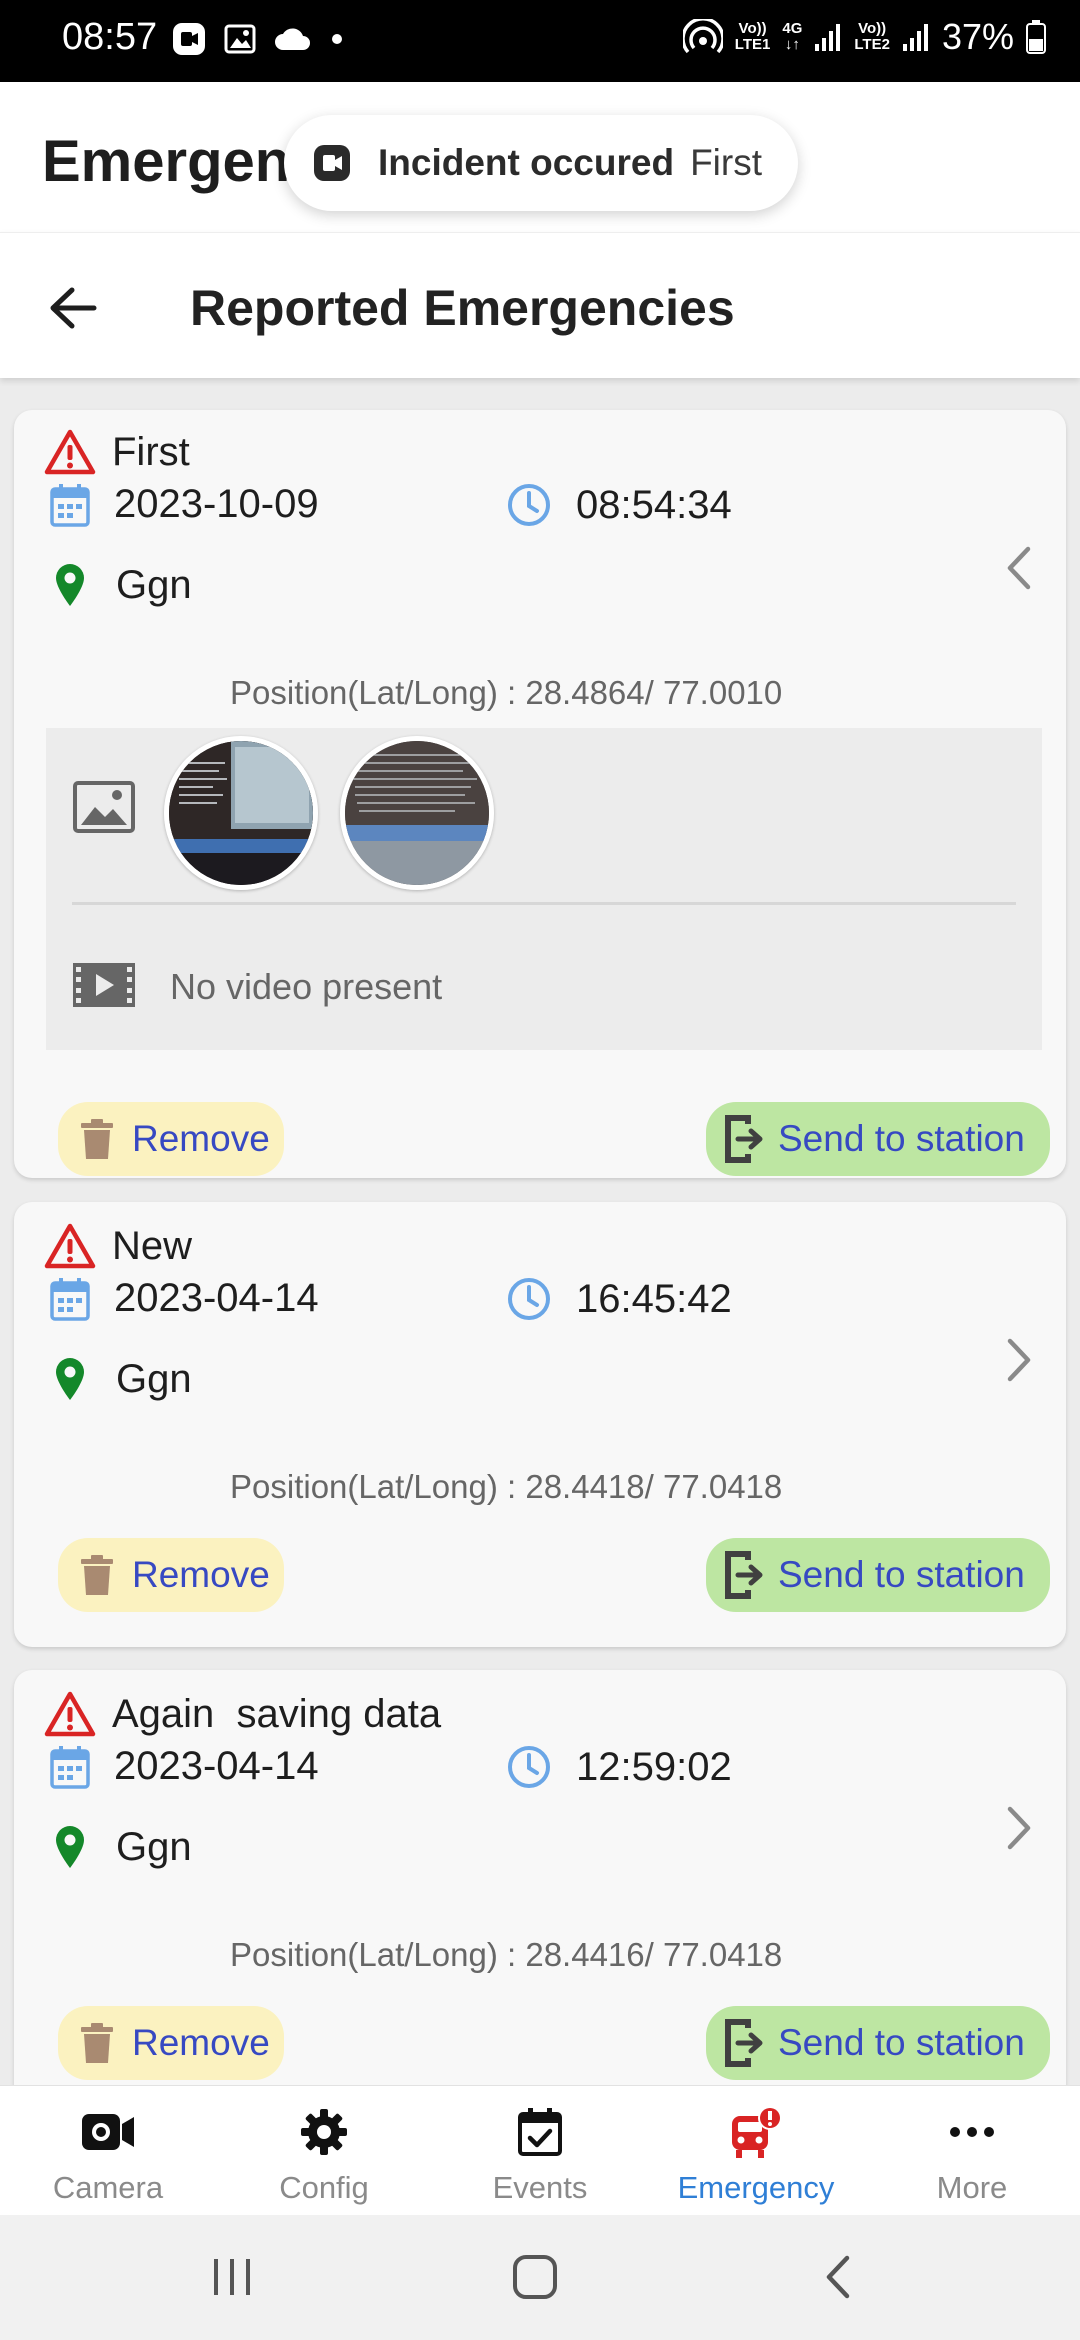  I want to click on page-title: Reported Emergencies, so click(462, 308).